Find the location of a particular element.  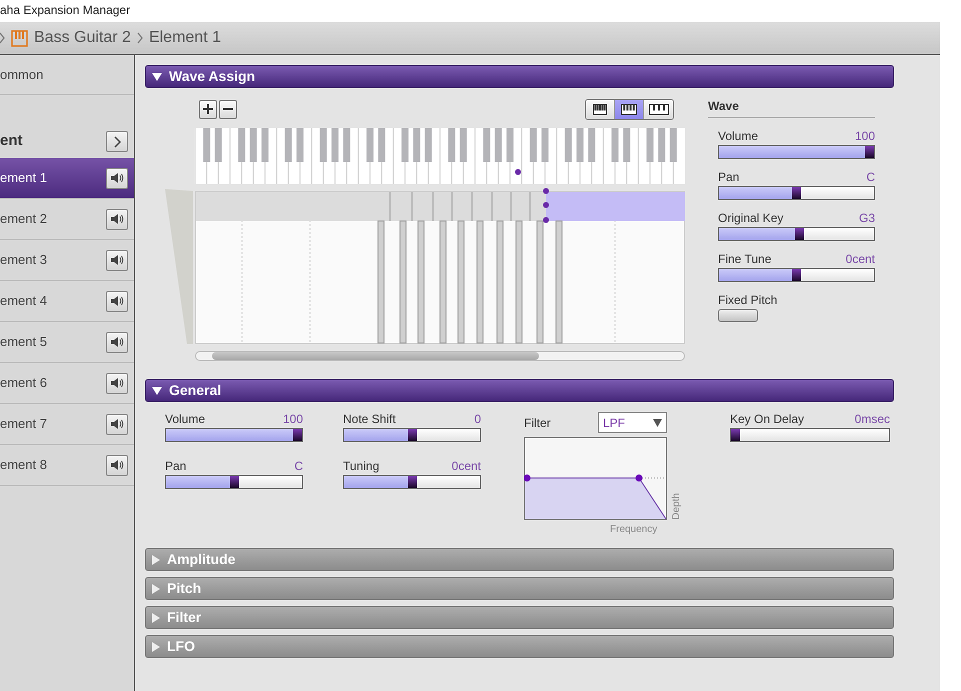

filter-label: Filter is located at coordinates (537, 423).